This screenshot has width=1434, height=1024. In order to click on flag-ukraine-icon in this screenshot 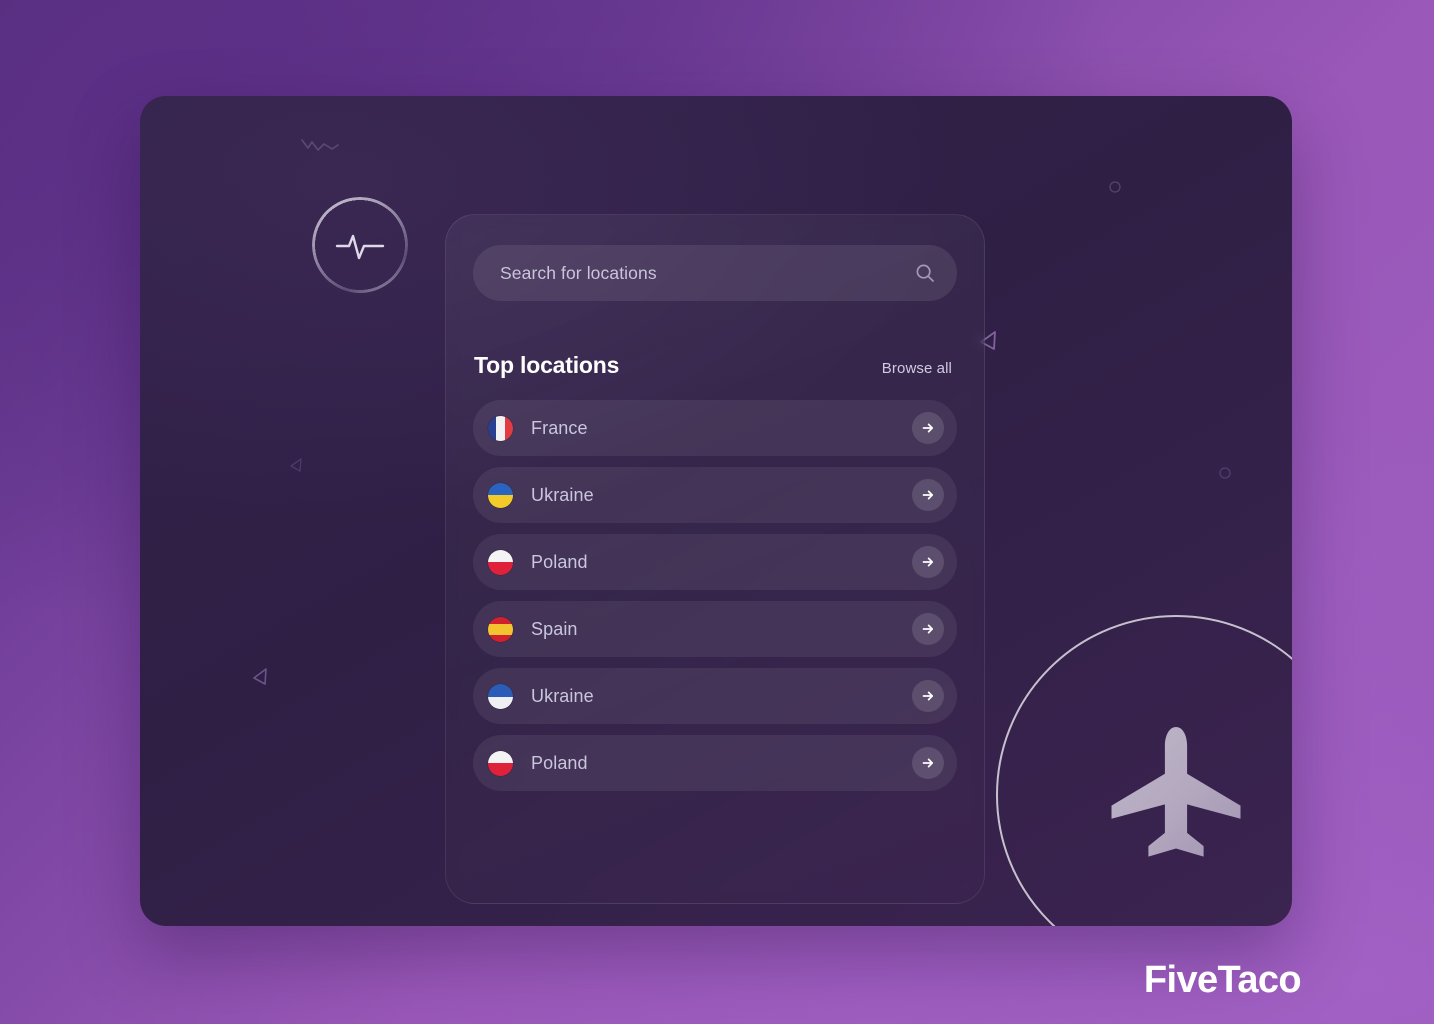, I will do `click(500, 495)`.